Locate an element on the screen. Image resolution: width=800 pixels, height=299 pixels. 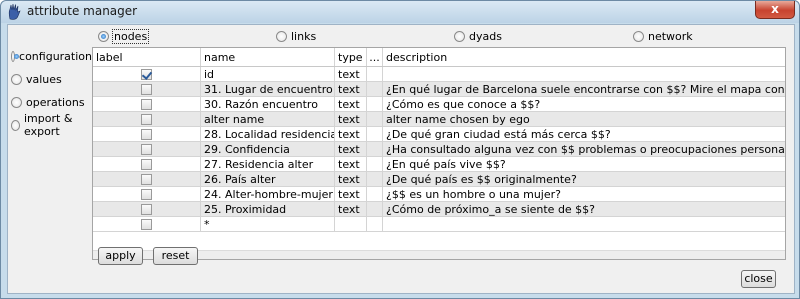
column-header-type: type is located at coordinates (351, 57).